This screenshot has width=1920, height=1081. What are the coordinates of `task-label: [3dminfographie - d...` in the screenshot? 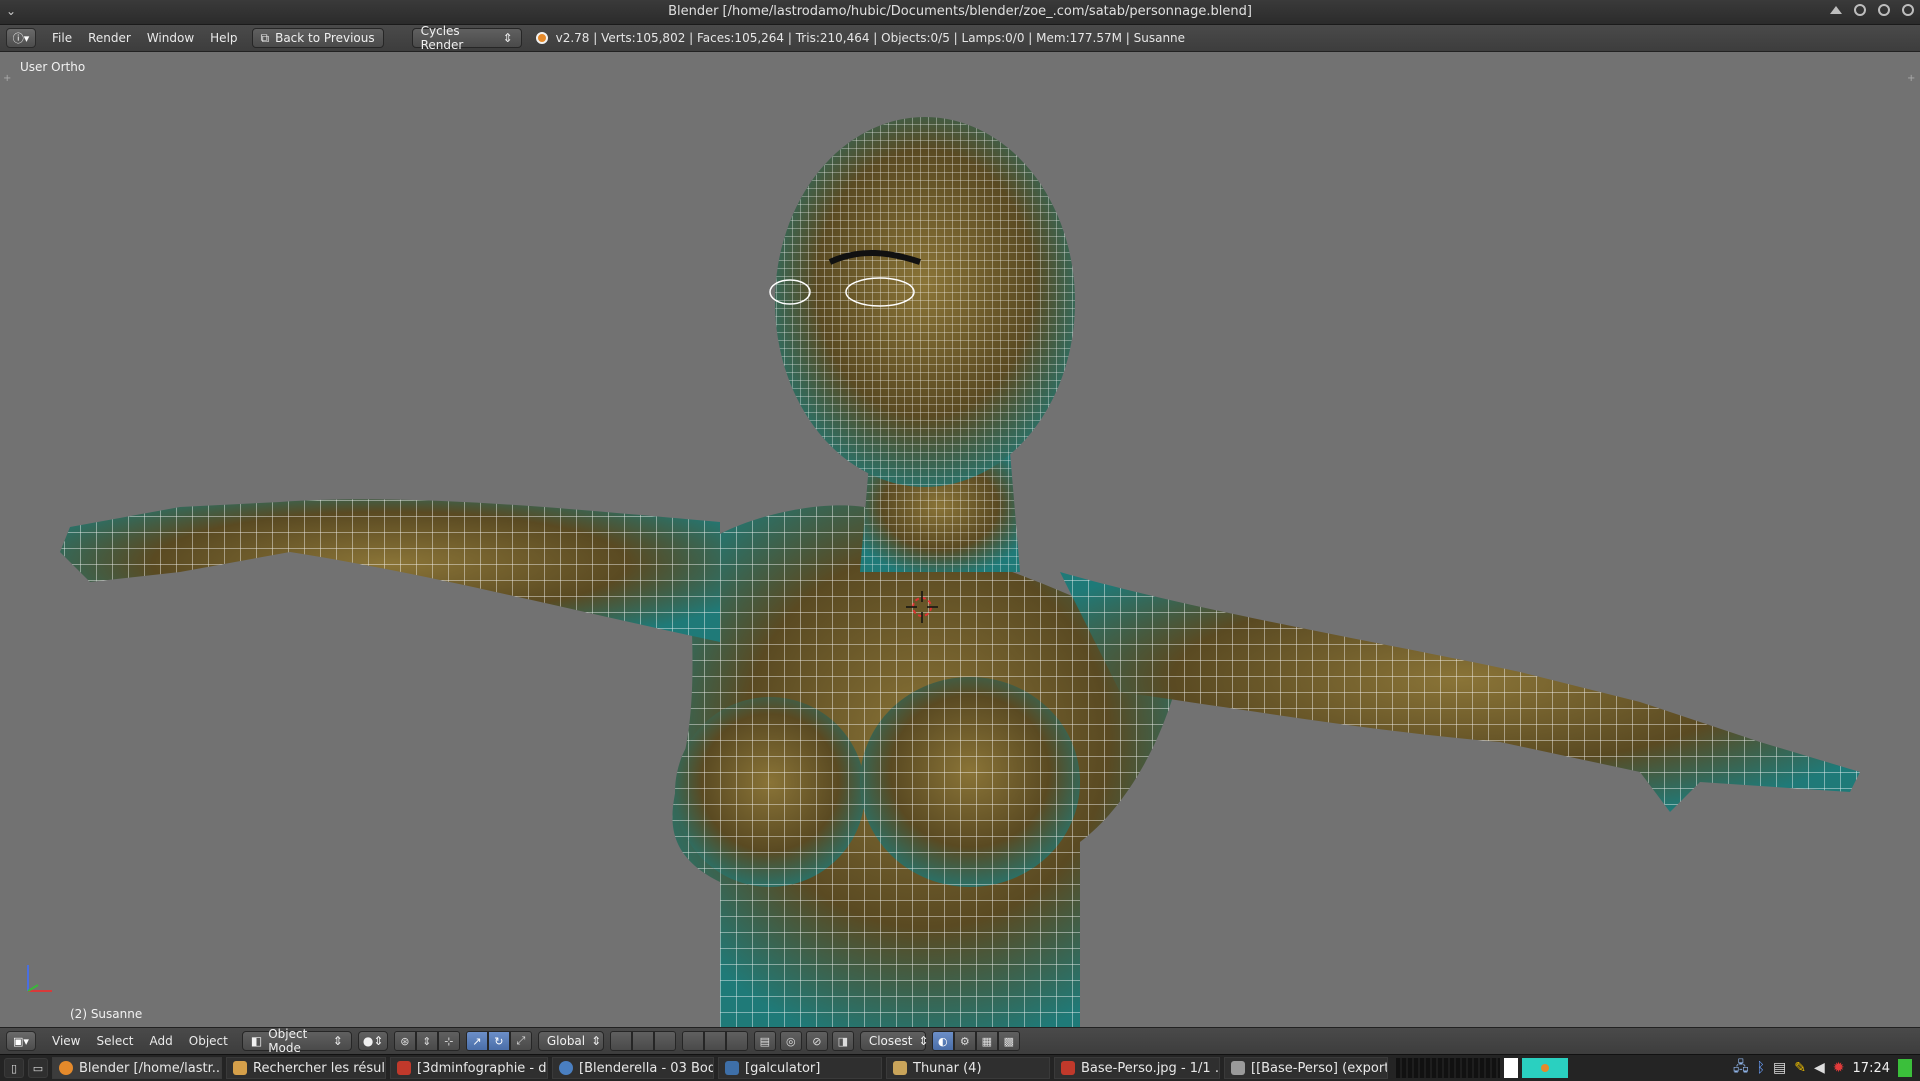 It's located at (482, 1068).